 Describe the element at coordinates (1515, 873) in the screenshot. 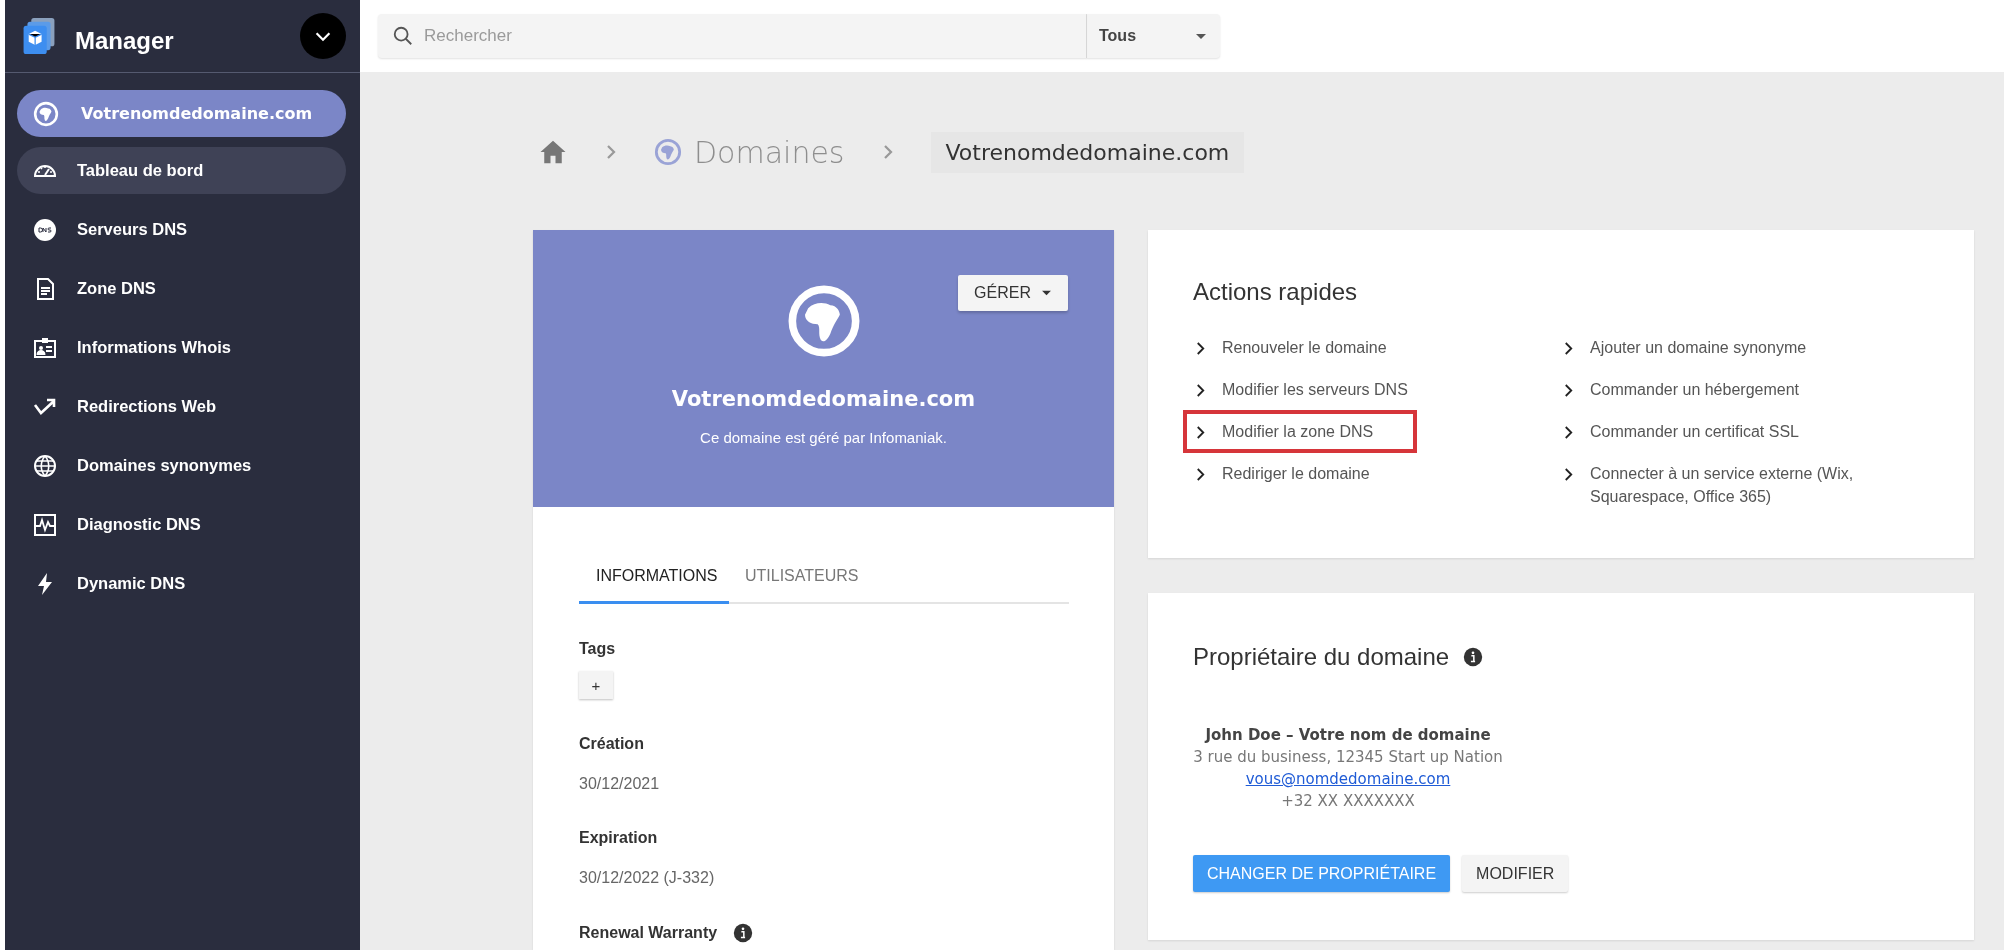

I see `edit-button: MODIFIER` at that location.